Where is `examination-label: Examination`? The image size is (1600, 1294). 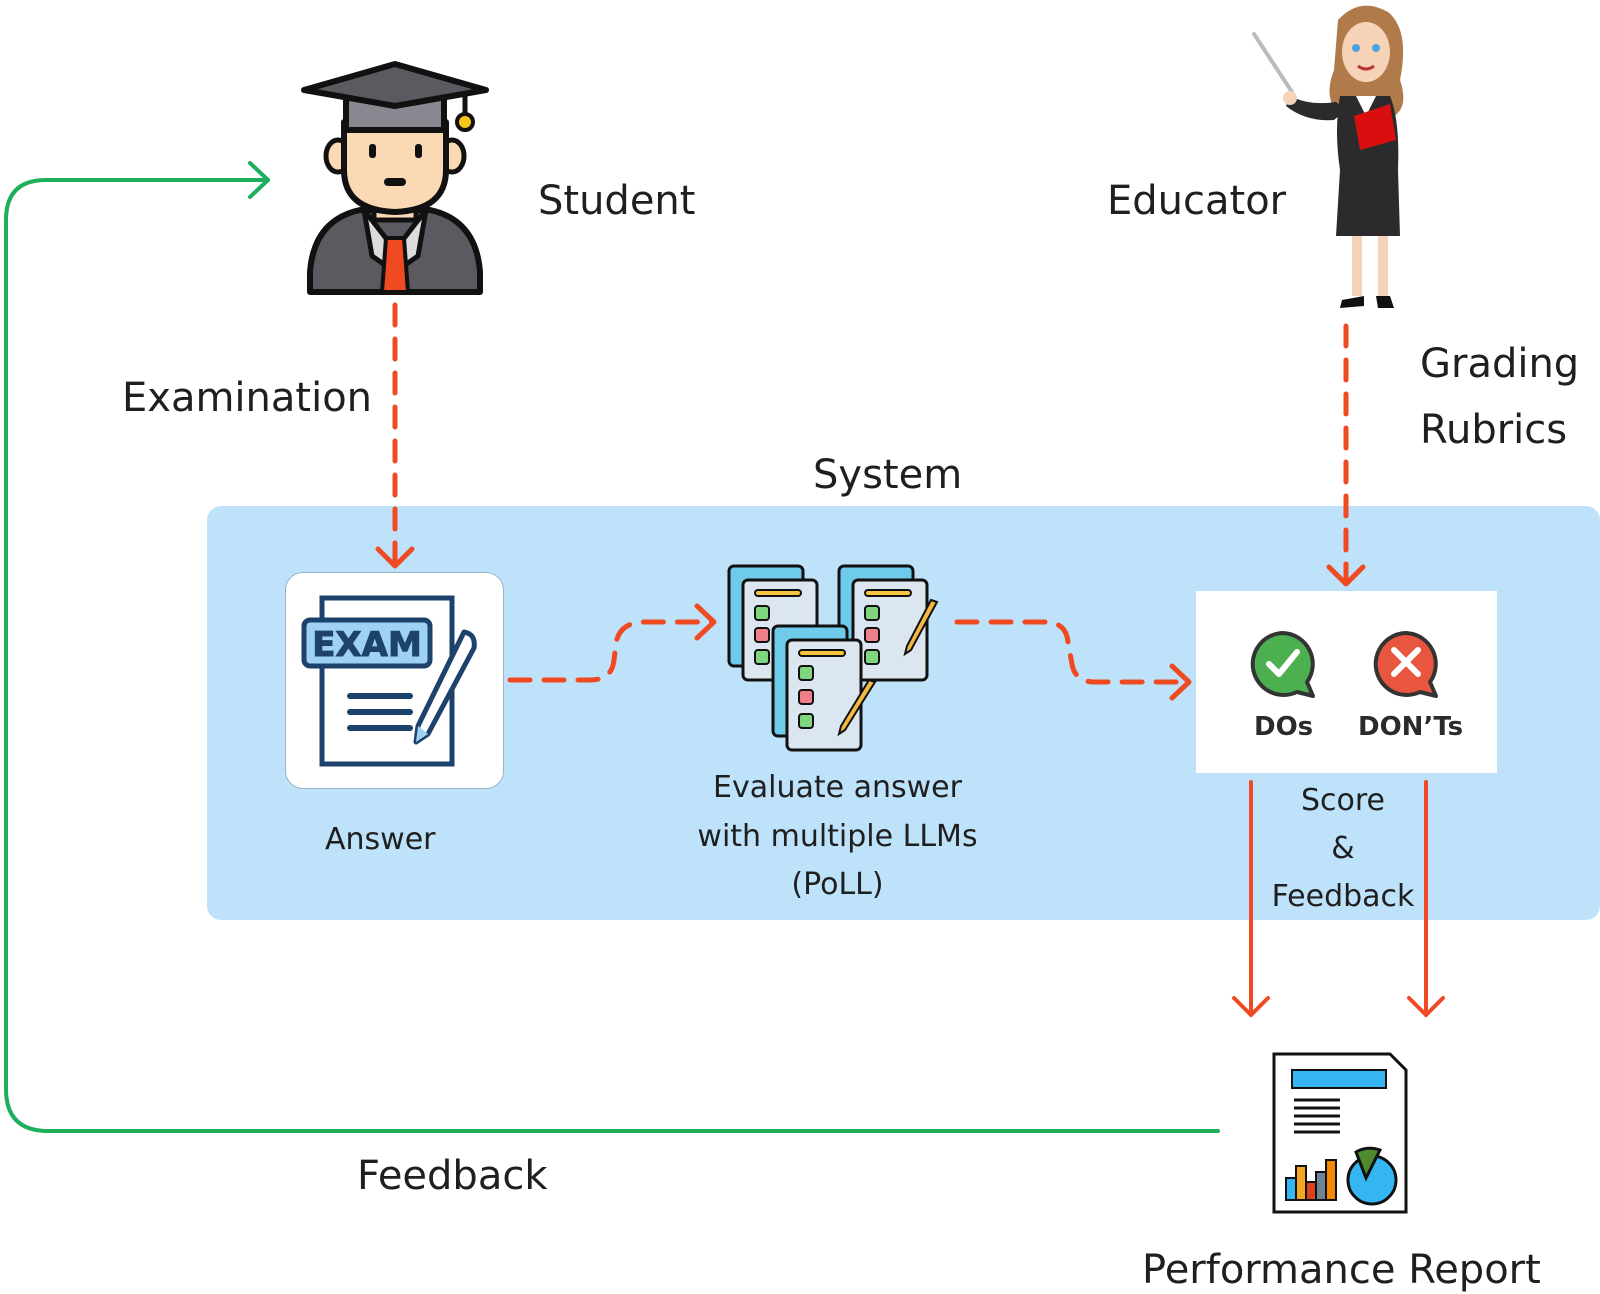
examination-label: Examination is located at coordinates (247, 398).